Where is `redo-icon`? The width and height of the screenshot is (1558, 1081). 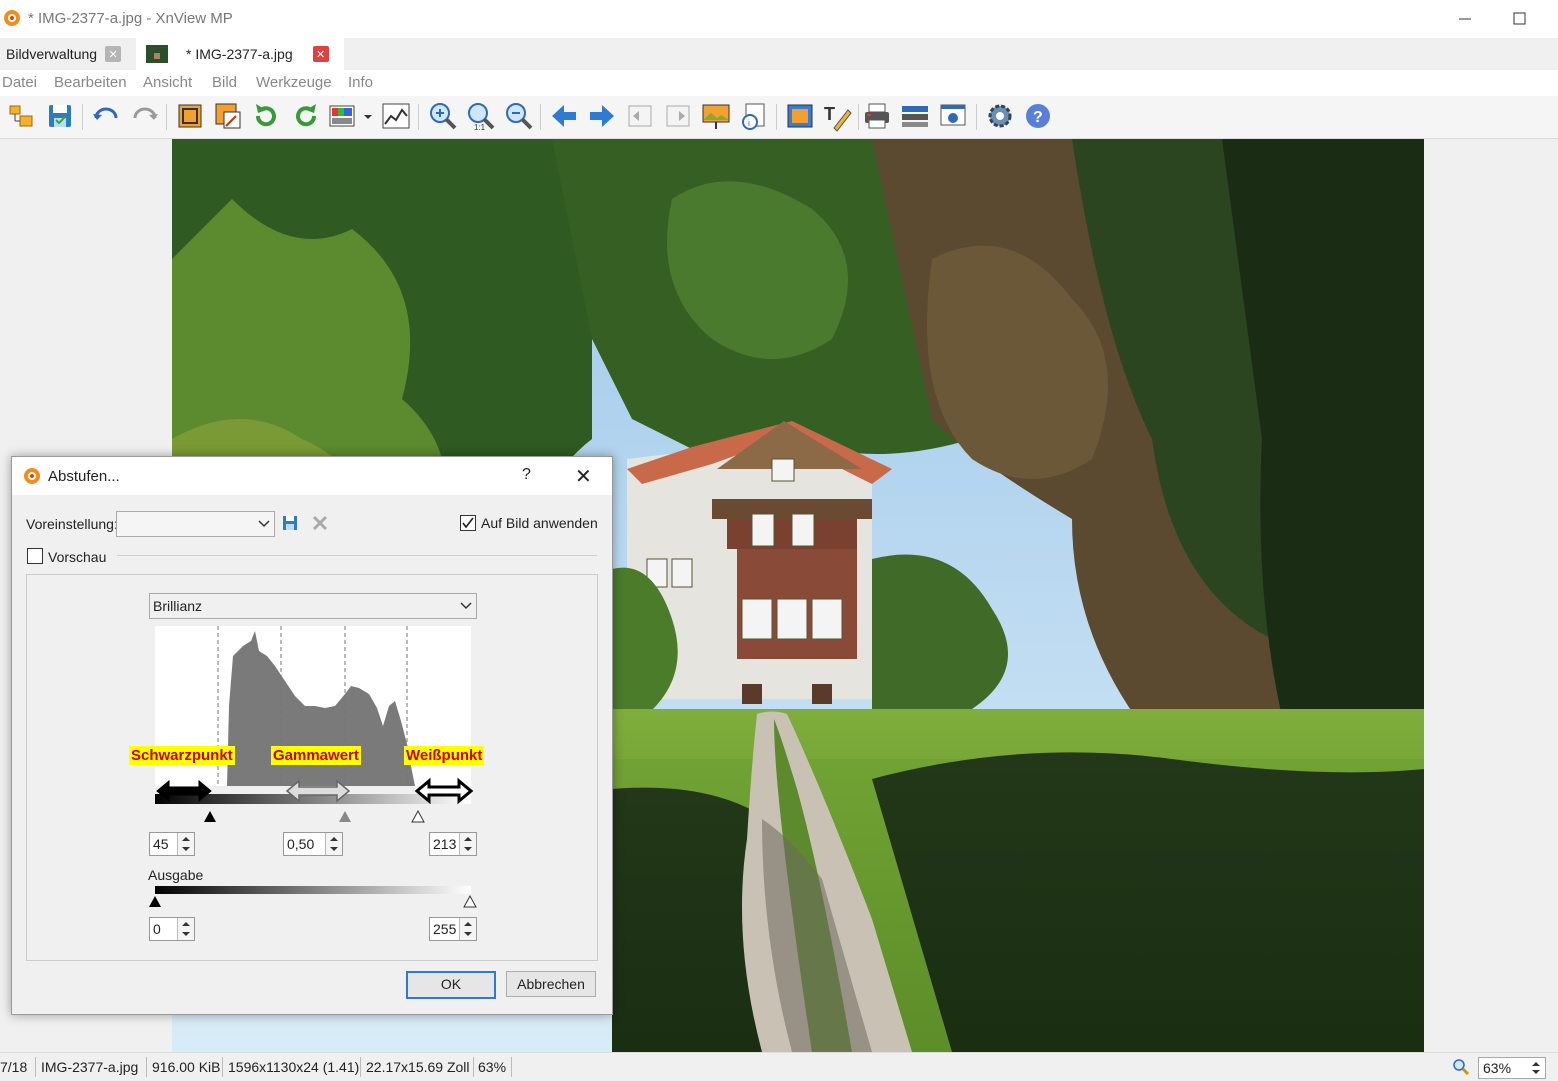 redo-icon is located at coordinates (145, 116).